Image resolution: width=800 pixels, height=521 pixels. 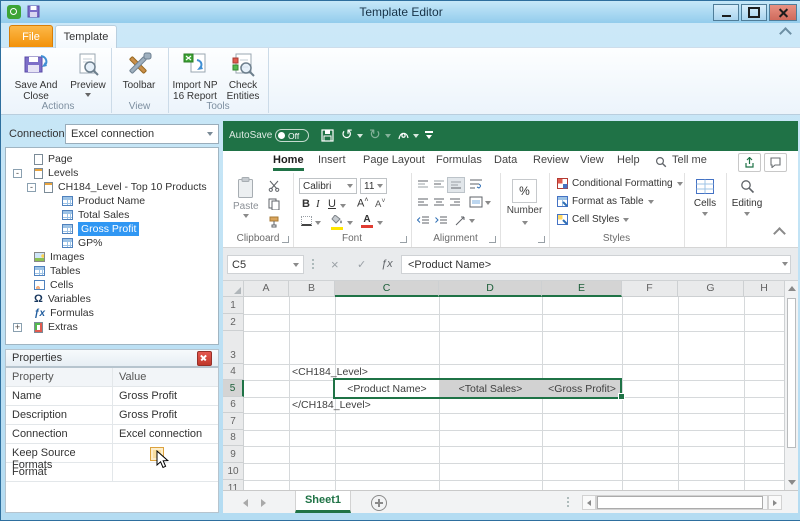 I want to click on fill-color-button, so click(x=337, y=222).